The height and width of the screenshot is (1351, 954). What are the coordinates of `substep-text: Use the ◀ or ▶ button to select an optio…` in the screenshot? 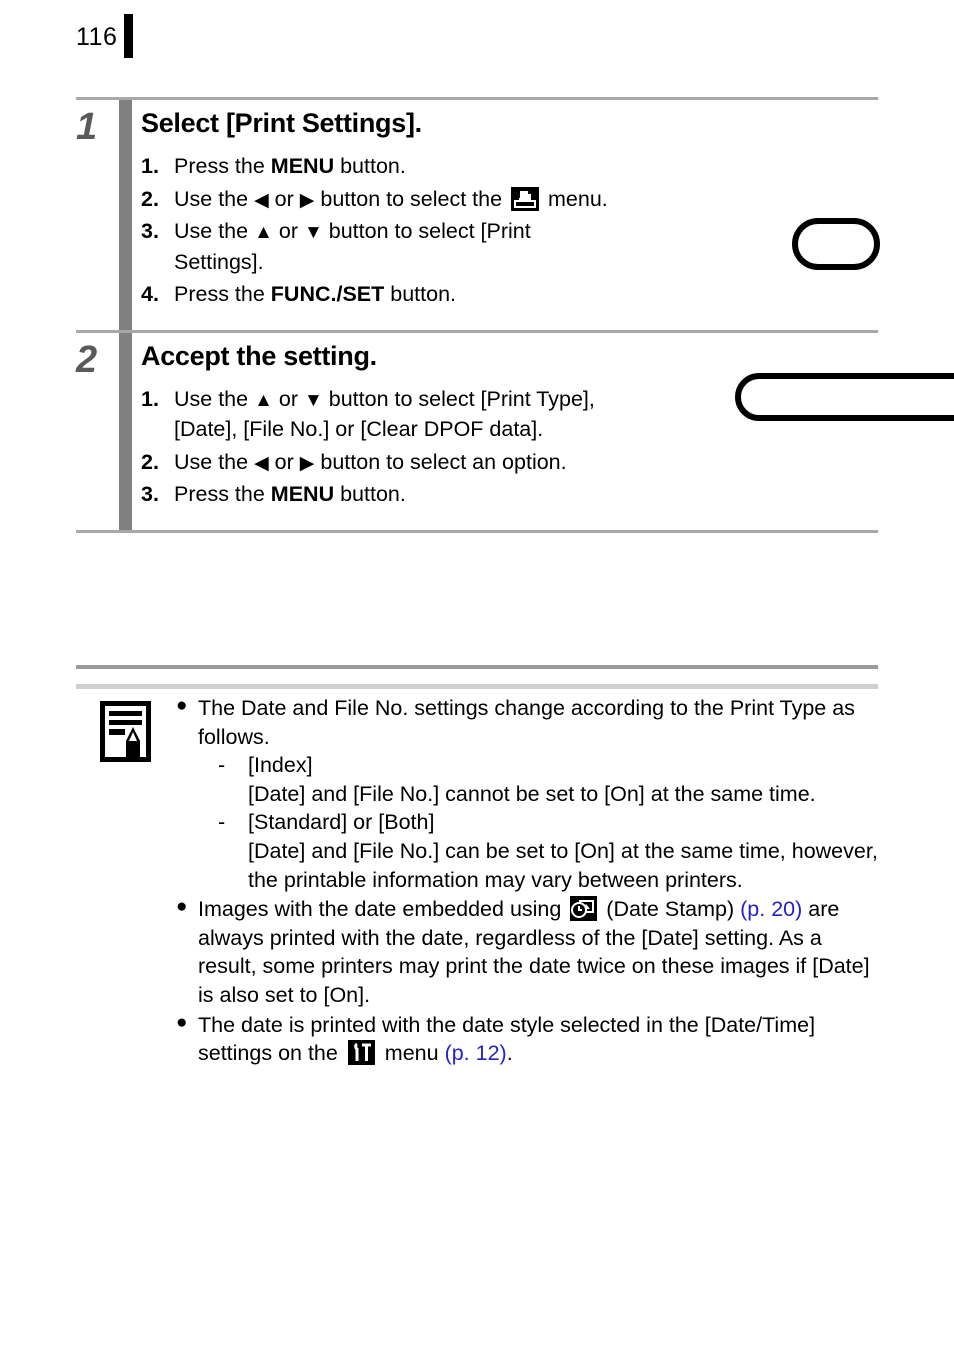 It's located at (370, 461).